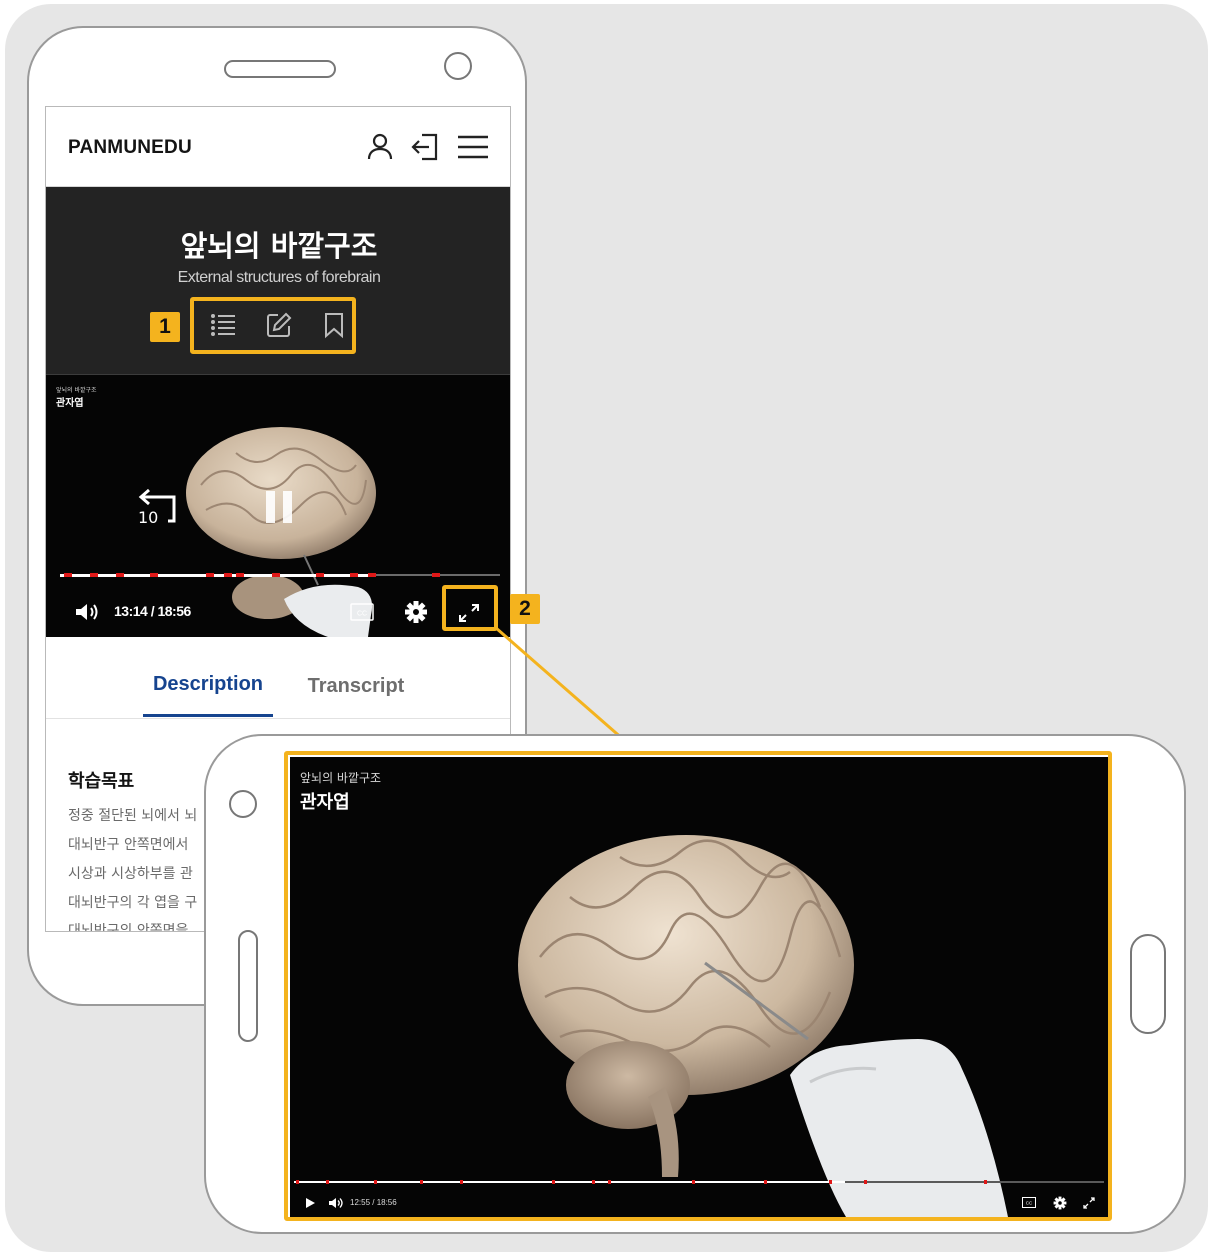  What do you see at coordinates (380, 147) in the screenshot?
I see `user-icon` at bounding box center [380, 147].